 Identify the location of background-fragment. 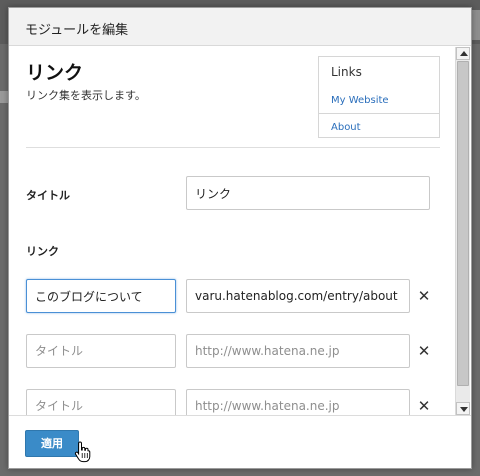
(475, 25).